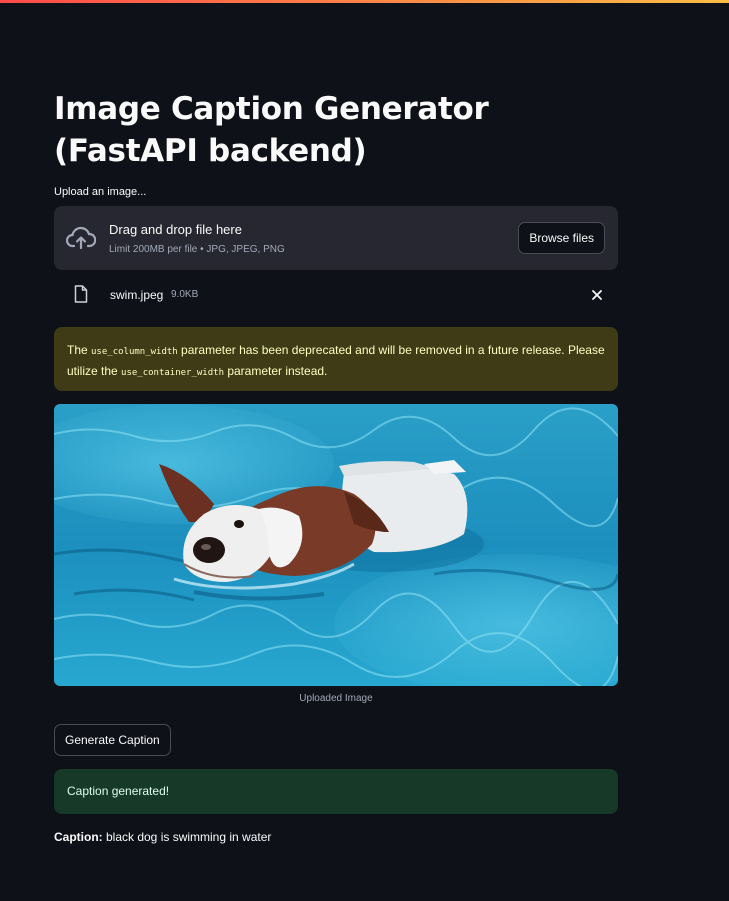  I want to click on warning-code-1: use_column_width, so click(134, 352).